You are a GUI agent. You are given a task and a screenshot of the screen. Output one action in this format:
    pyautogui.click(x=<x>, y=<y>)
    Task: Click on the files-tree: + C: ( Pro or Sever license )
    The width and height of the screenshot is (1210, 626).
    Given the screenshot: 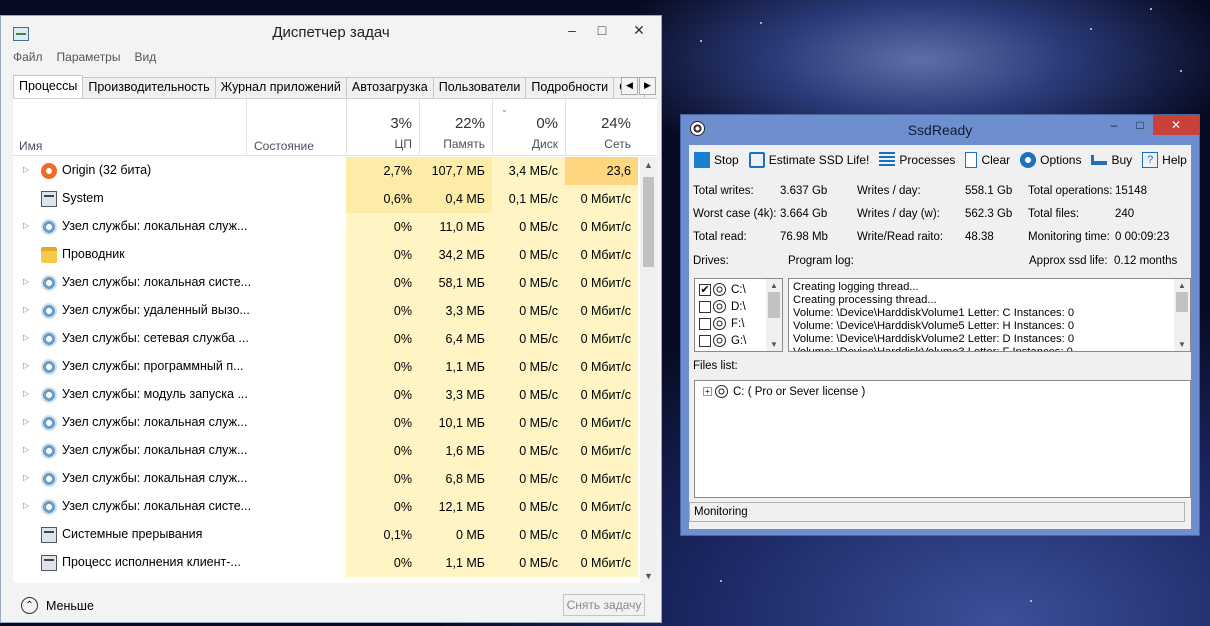 What is the action you would take?
    pyautogui.click(x=942, y=439)
    